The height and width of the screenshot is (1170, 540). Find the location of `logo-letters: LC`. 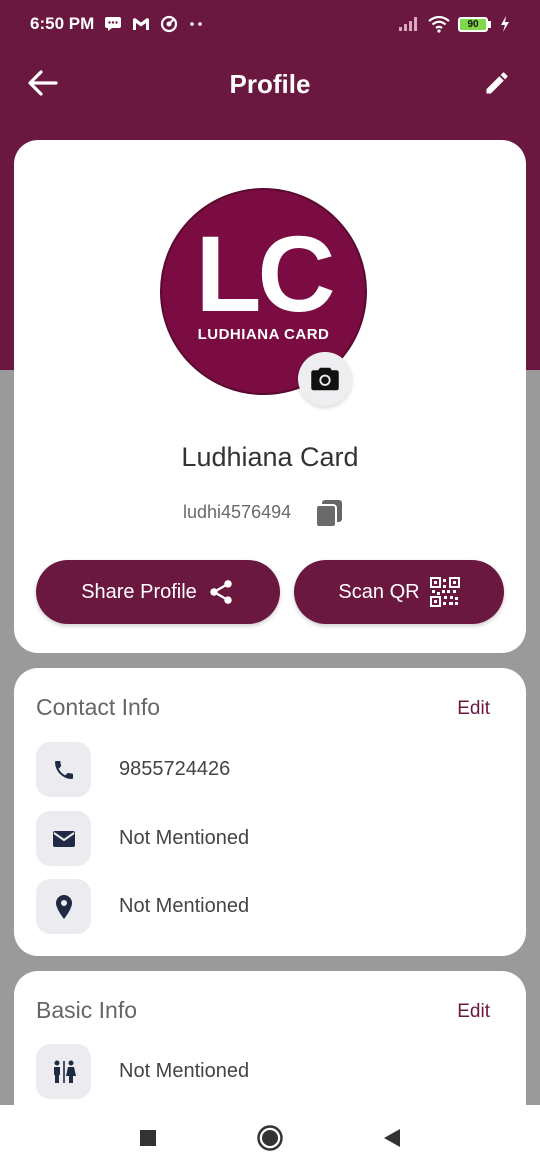

logo-letters: LC is located at coordinates (265, 273).